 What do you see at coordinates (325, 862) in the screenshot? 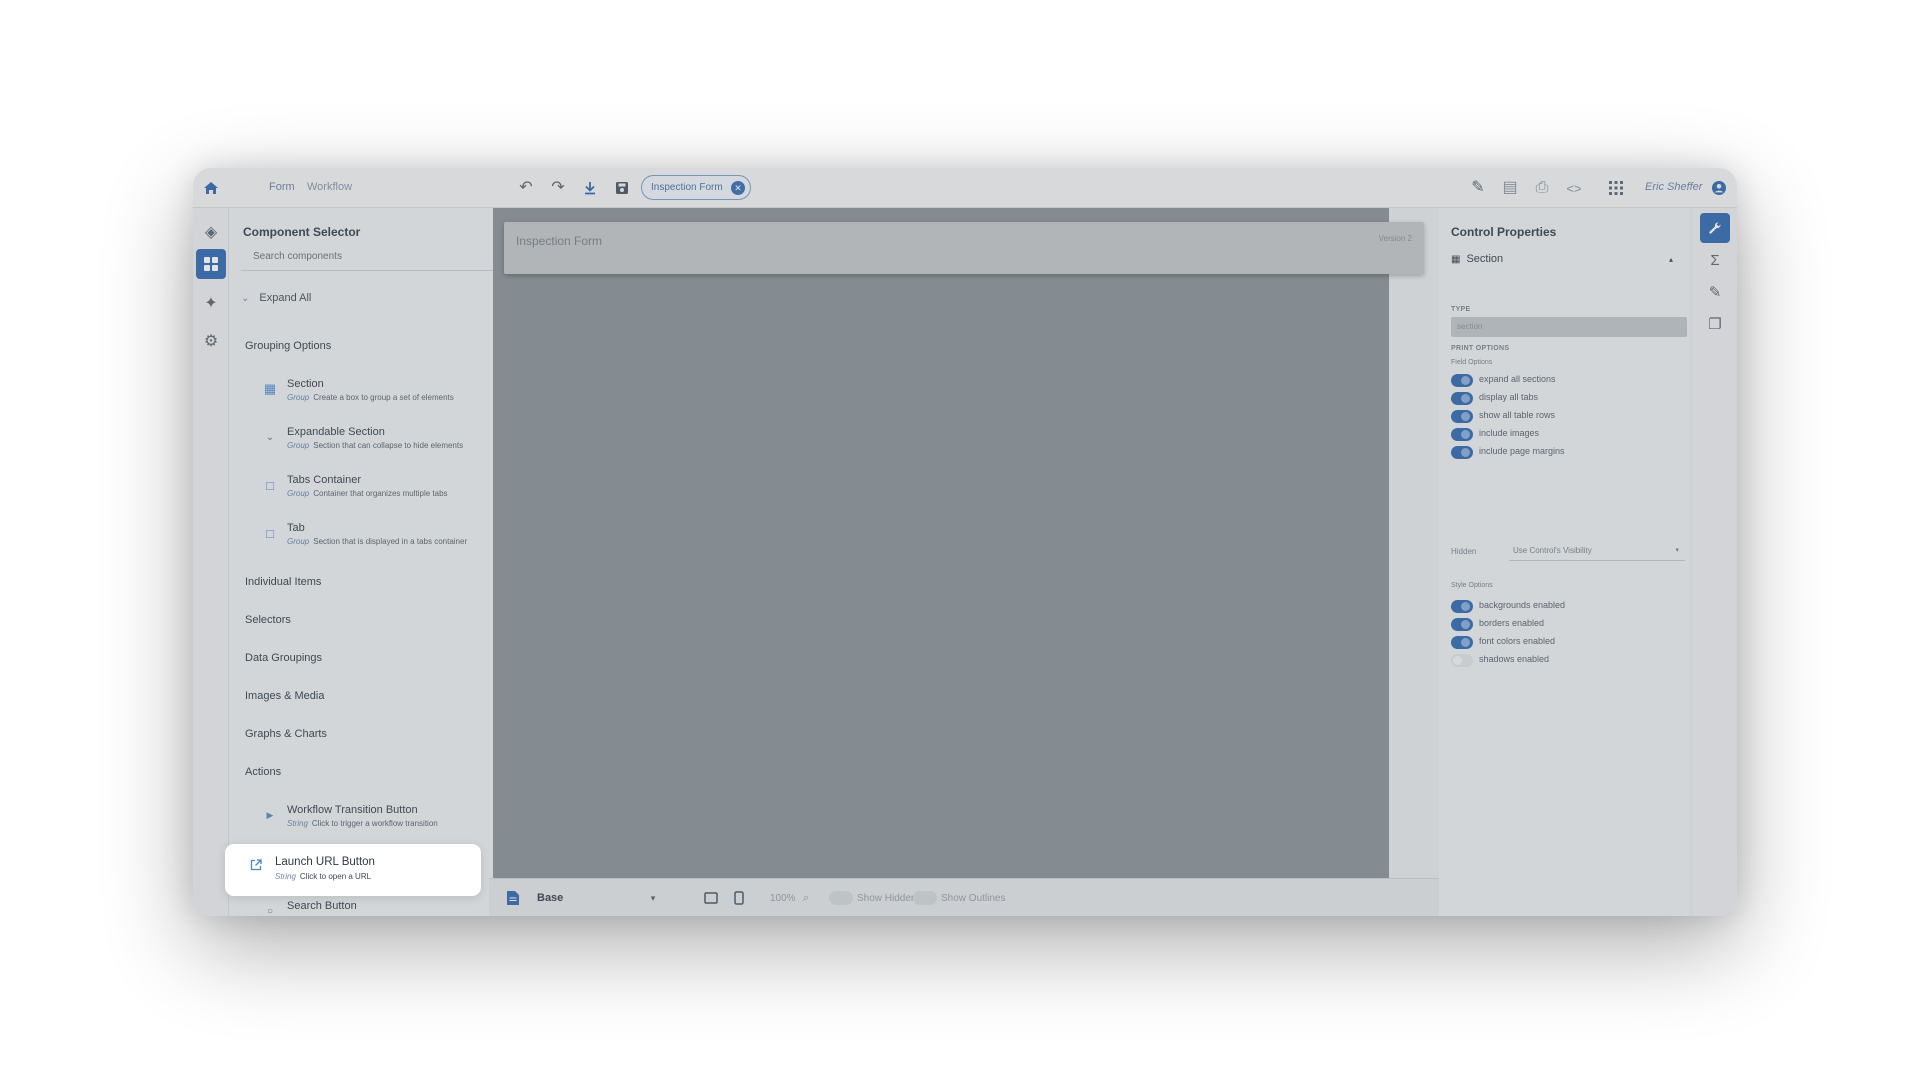
I see `item-name: Launch URL Button` at bounding box center [325, 862].